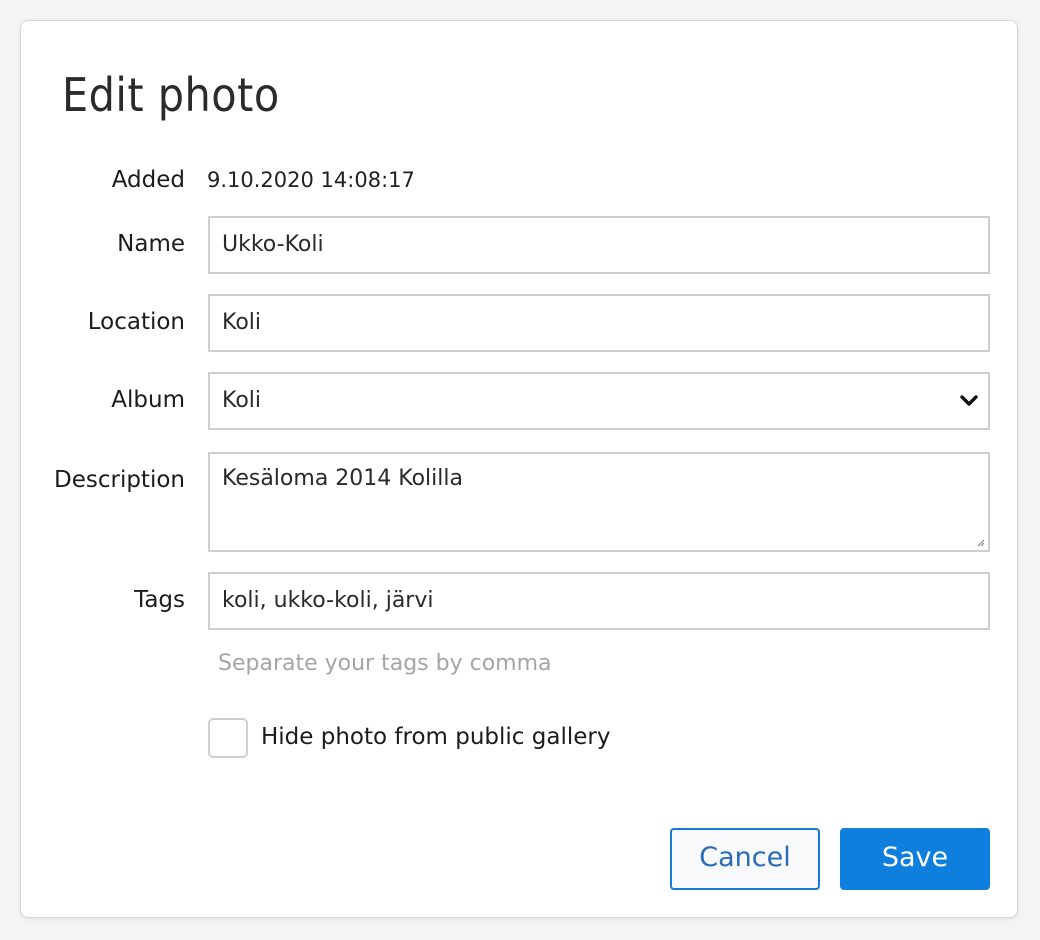  I want to click on name-input-value: Ukko-Koli, so click(273, 244).